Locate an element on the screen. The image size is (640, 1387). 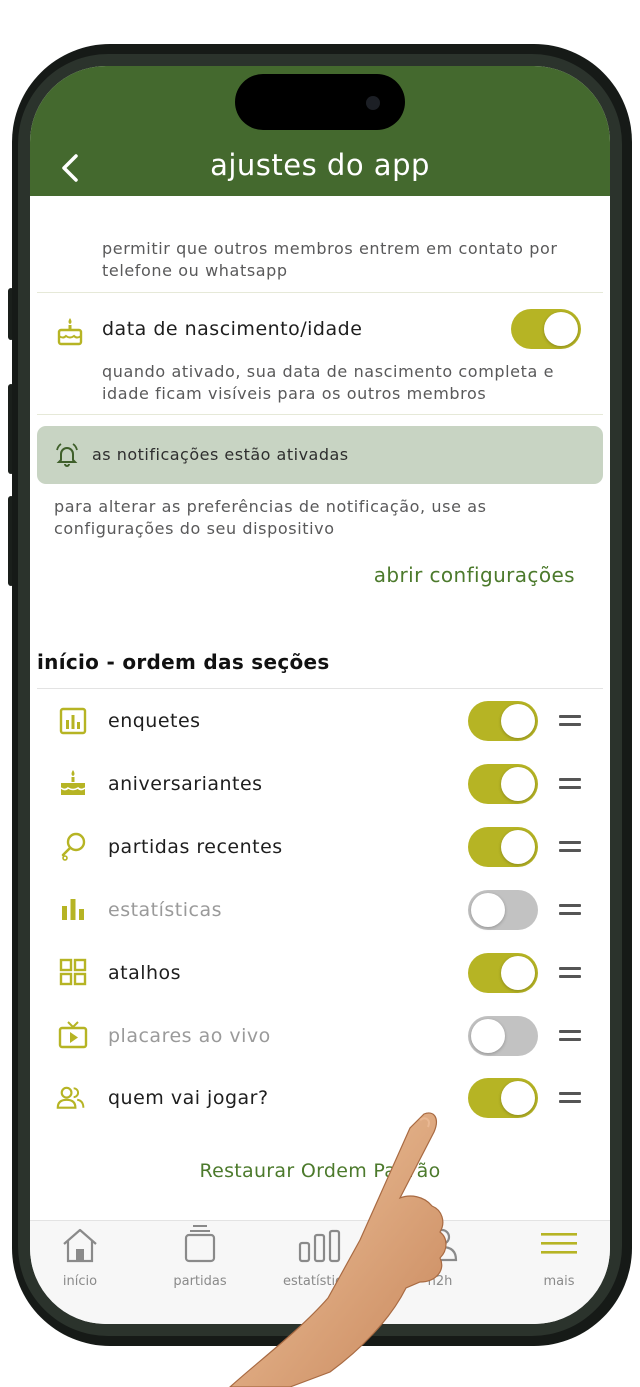
tv-icon is located at coordinates (73, 1035).